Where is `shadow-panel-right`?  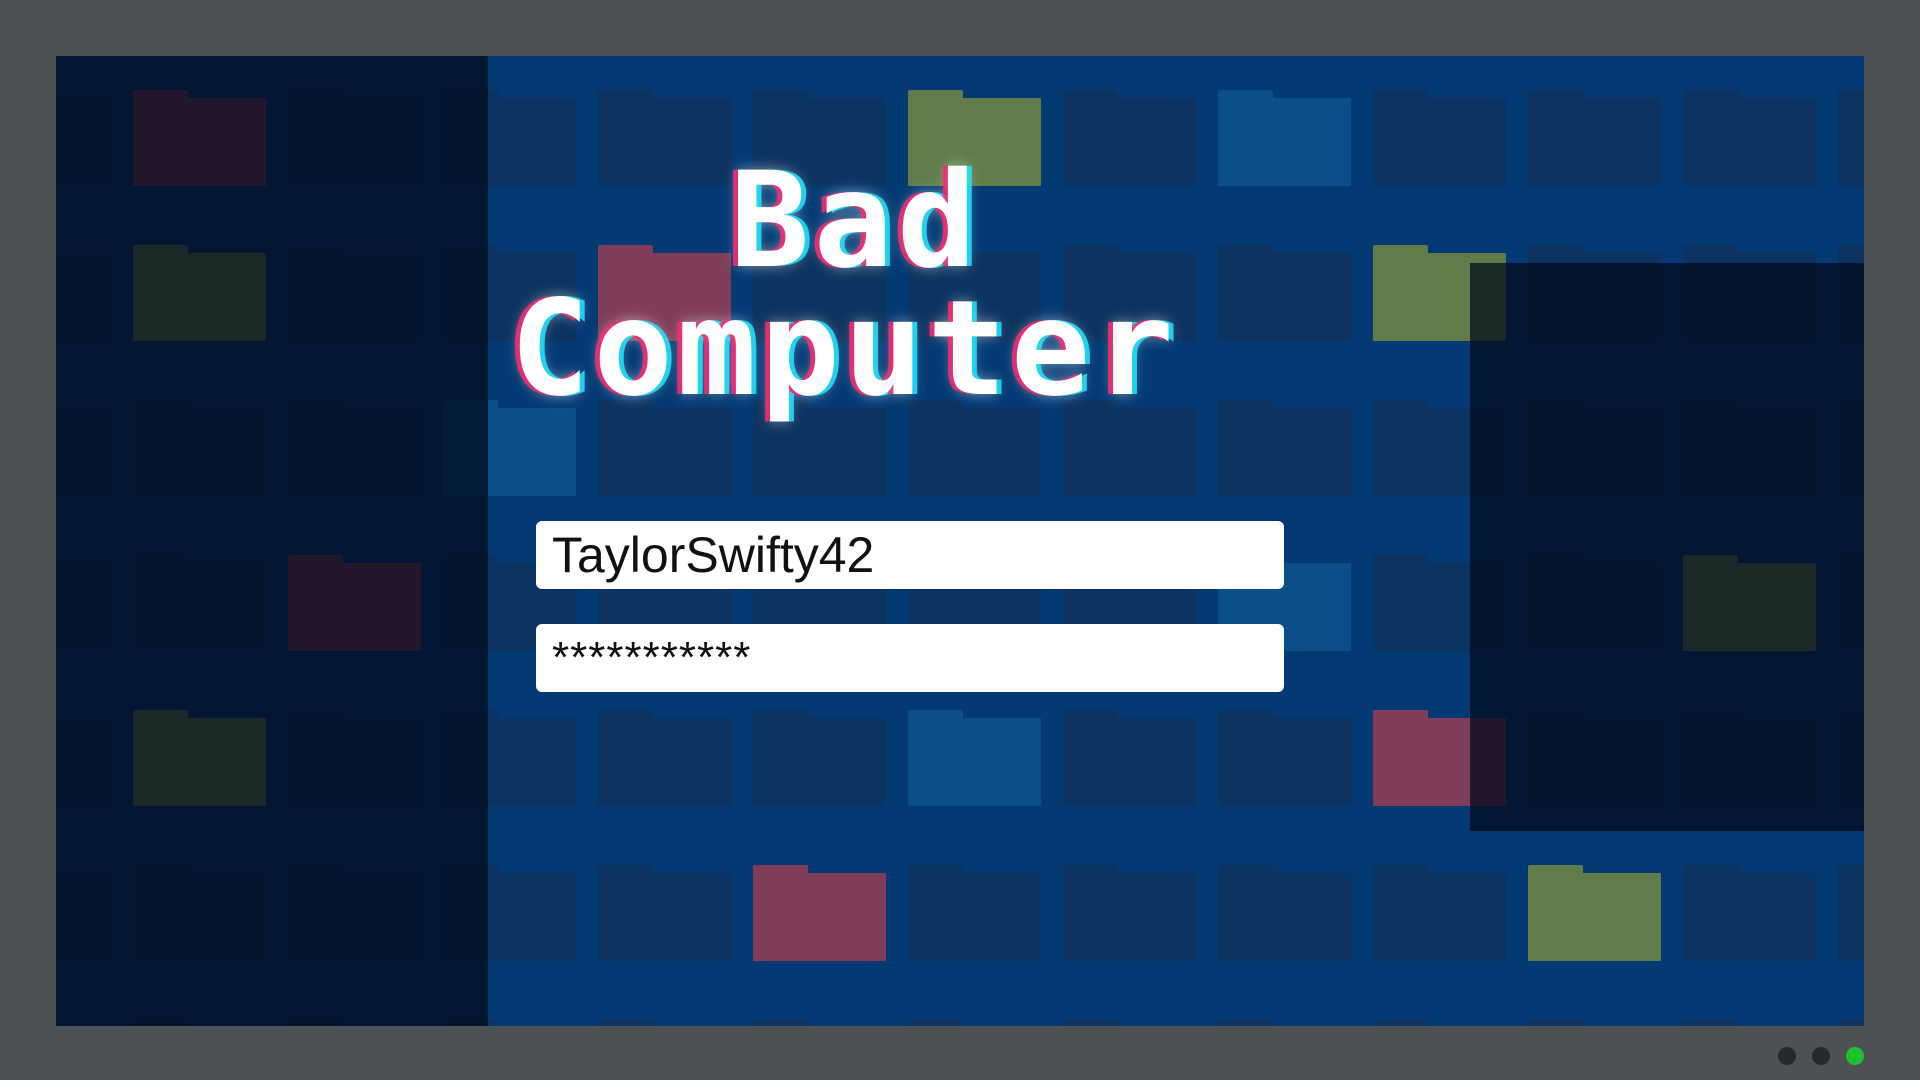
shadow-panel-right is located at coordinates (1667, 547).